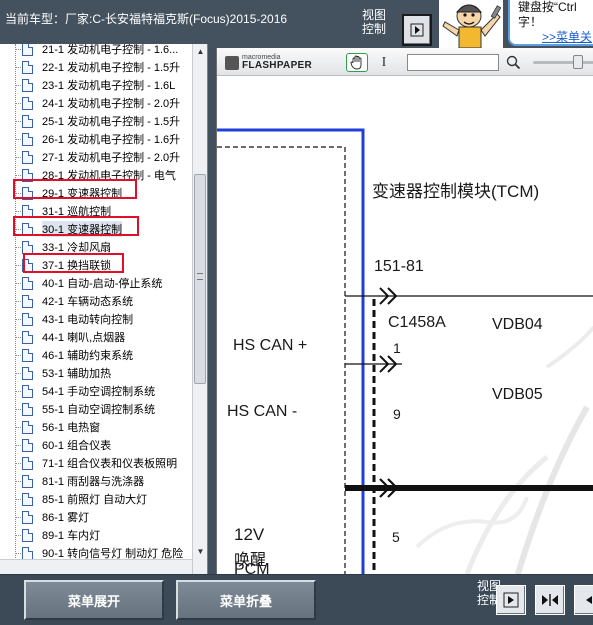 This screenshot has height=625, width=593. What do you see at coordinates (109, 86) in the screenshot?
I see `menu-tree-item-label: 23-1 发动机电子控制 - 1.6L` at bounding box center [109, 86].